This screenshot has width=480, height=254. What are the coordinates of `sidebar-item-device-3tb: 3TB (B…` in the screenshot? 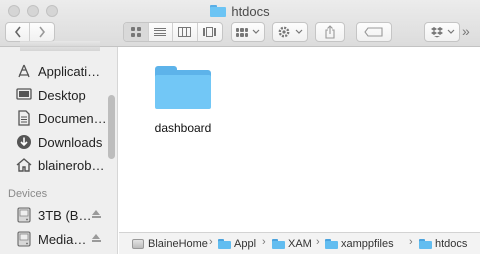 It's located at (59, 215).